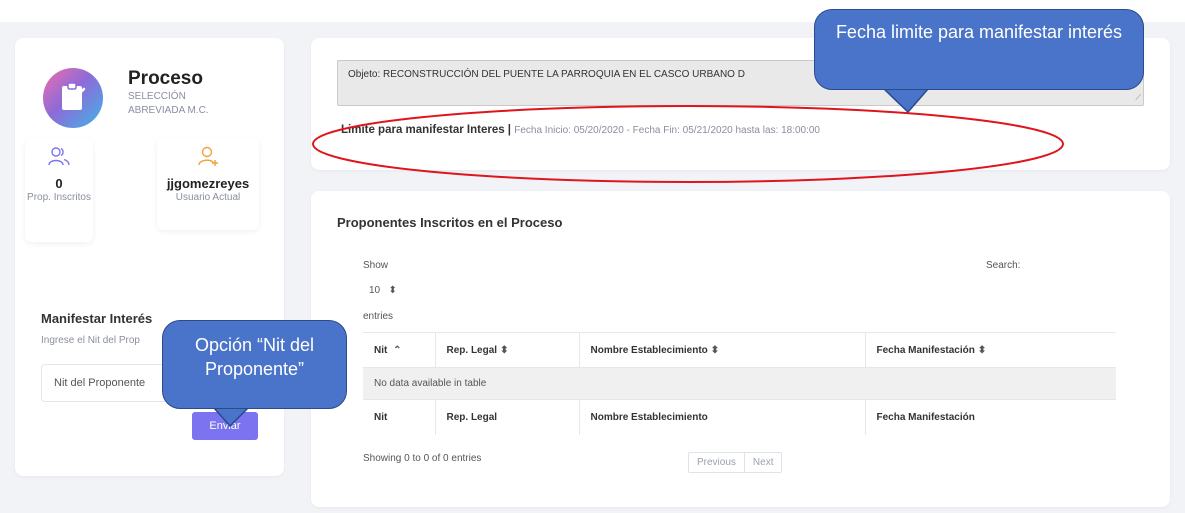 The height and width of the screenshot is (513, 1185). I want to click on fecha-callout-pointer, so click(906, 101).